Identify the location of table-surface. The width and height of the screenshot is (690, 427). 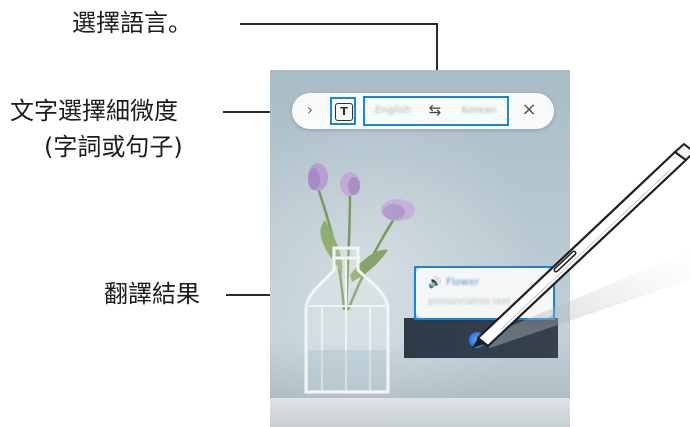
(420, 412).